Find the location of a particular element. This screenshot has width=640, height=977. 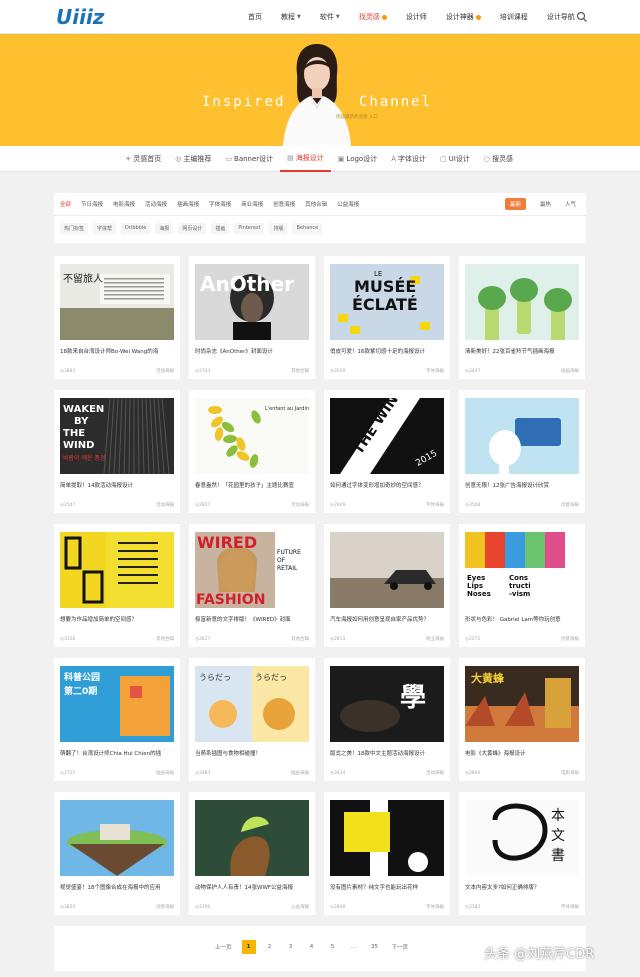

subnav-item-1: ◎ 主编推荐 is located at coordinates (193, 159).